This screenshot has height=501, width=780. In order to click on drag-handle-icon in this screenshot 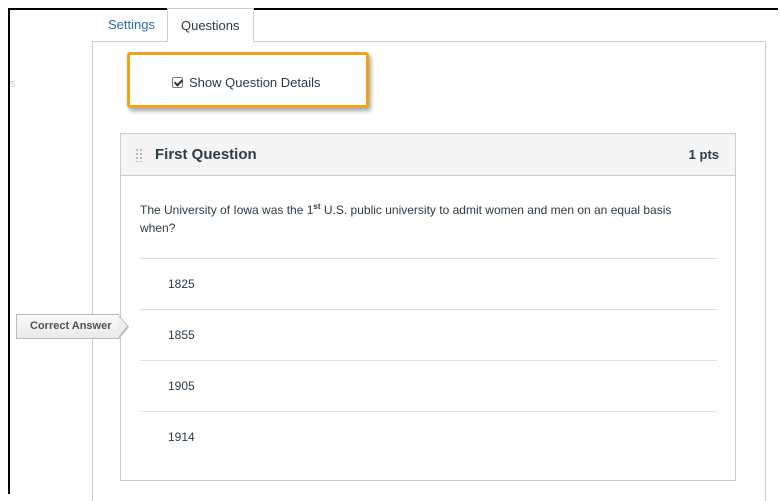, I will do `click(139, 154)`.